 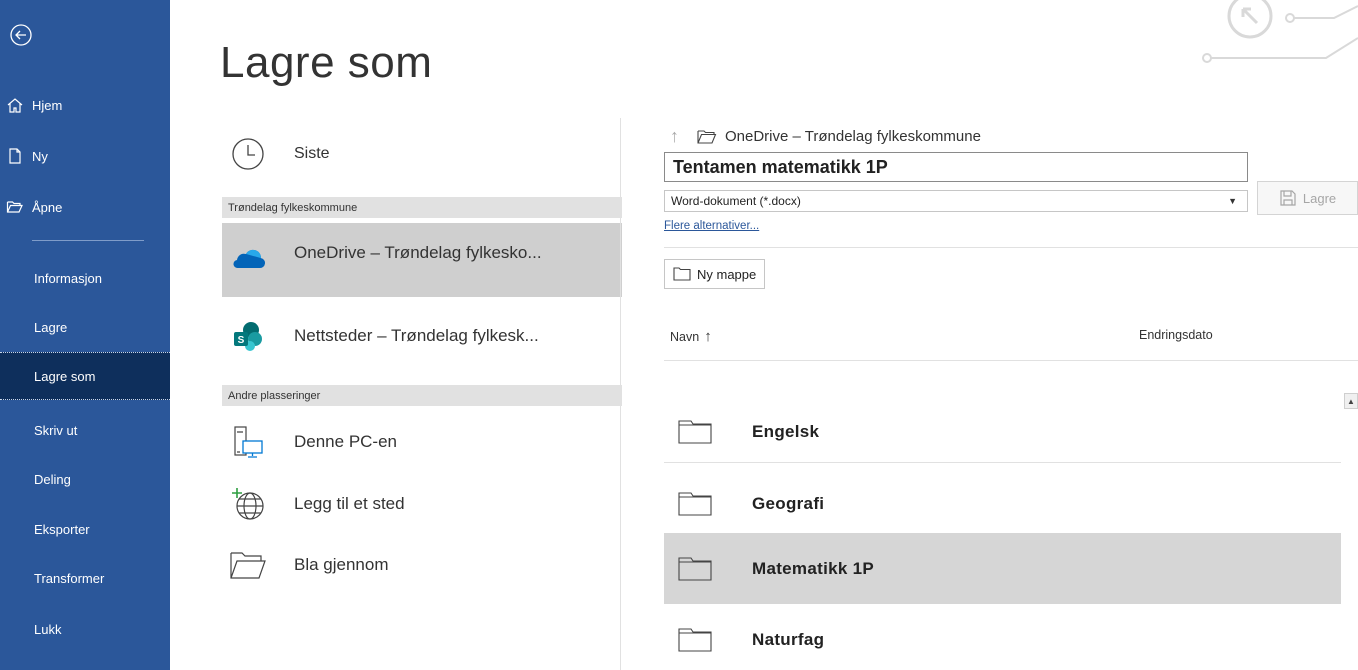 What do you see at coordinates (956, 201) in the screenshot?
I see `file-type-select: Word-dokument (*.docx) ▼` at bounding box center [956, 201].